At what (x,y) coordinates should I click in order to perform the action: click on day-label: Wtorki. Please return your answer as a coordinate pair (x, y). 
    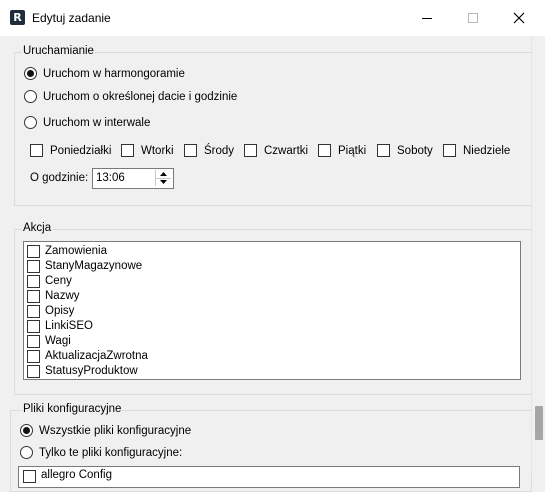
    Looking at the image, I should click on (157, 151).